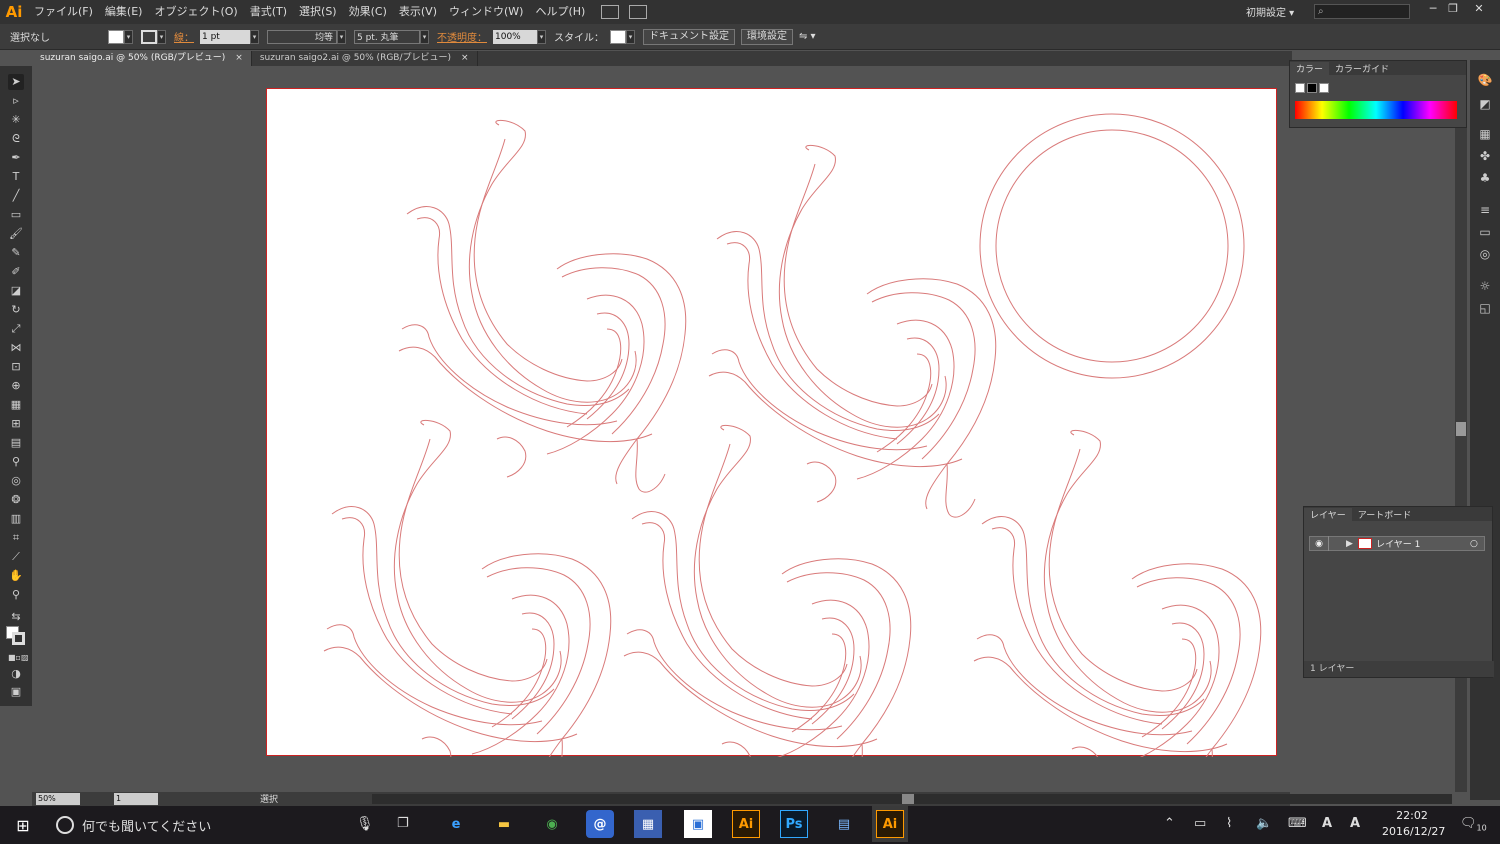 The height and width of the screenshot is (844, 1500). I want to click on style-swatch, so click(618, 36).